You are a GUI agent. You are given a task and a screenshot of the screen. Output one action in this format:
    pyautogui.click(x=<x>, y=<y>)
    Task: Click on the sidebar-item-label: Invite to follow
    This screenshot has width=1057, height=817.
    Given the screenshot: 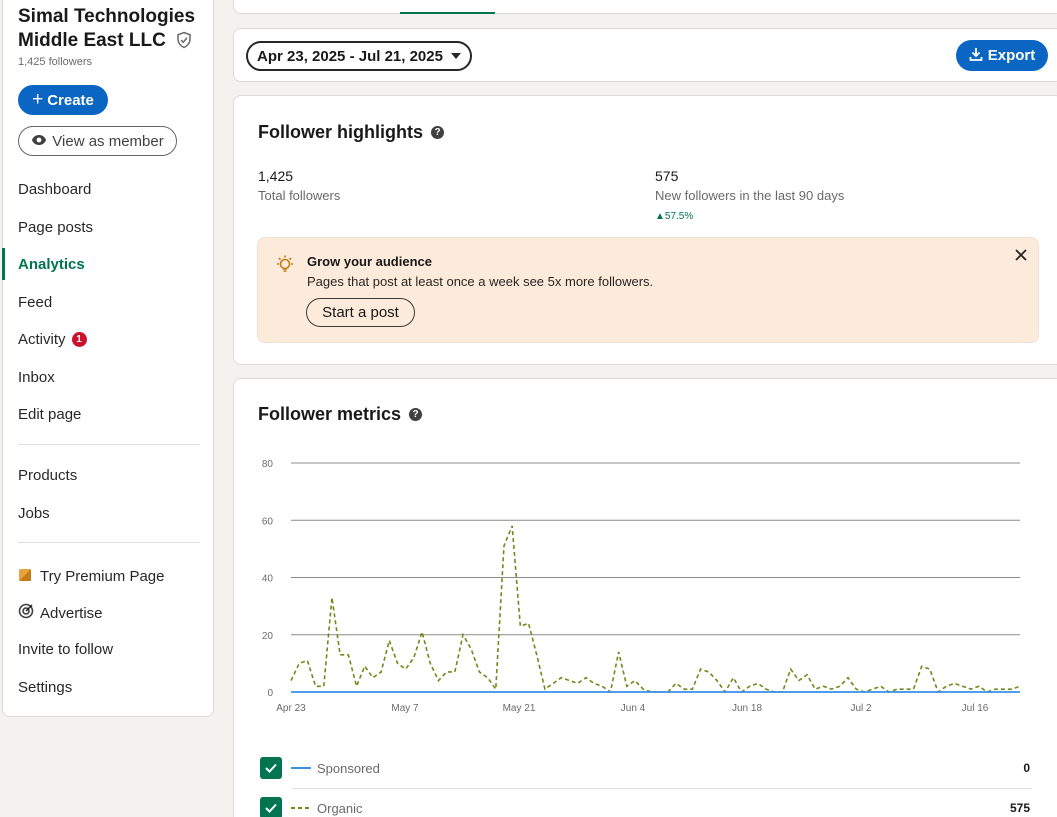 What is the action you would take?
    pyautogui.click(x=66, y=649)
    